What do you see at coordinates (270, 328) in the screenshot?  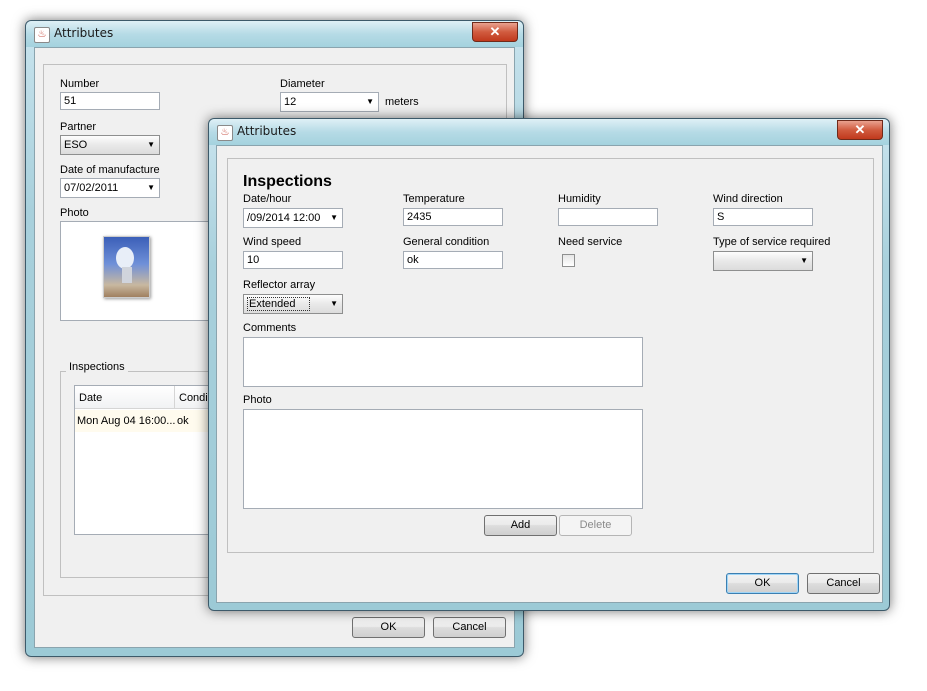 I see `comments-label: Comments` at bounding box center [270, 328].